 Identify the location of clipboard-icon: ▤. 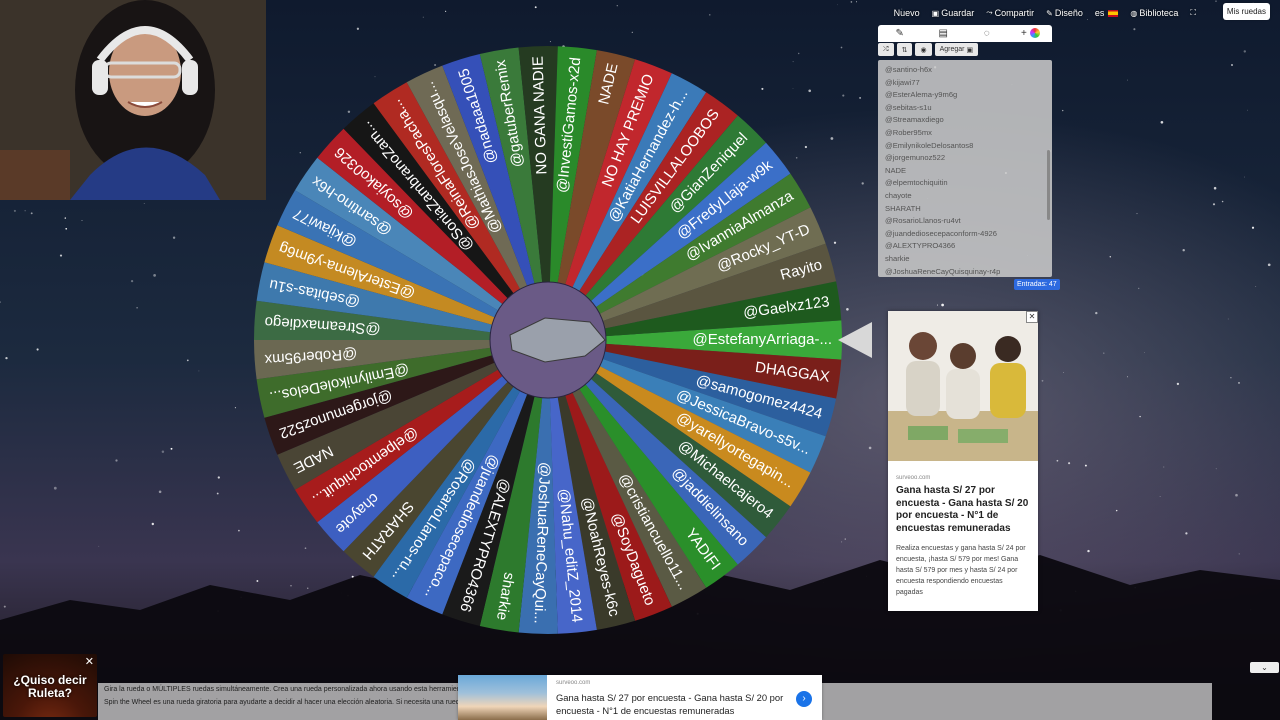
(943, 33).